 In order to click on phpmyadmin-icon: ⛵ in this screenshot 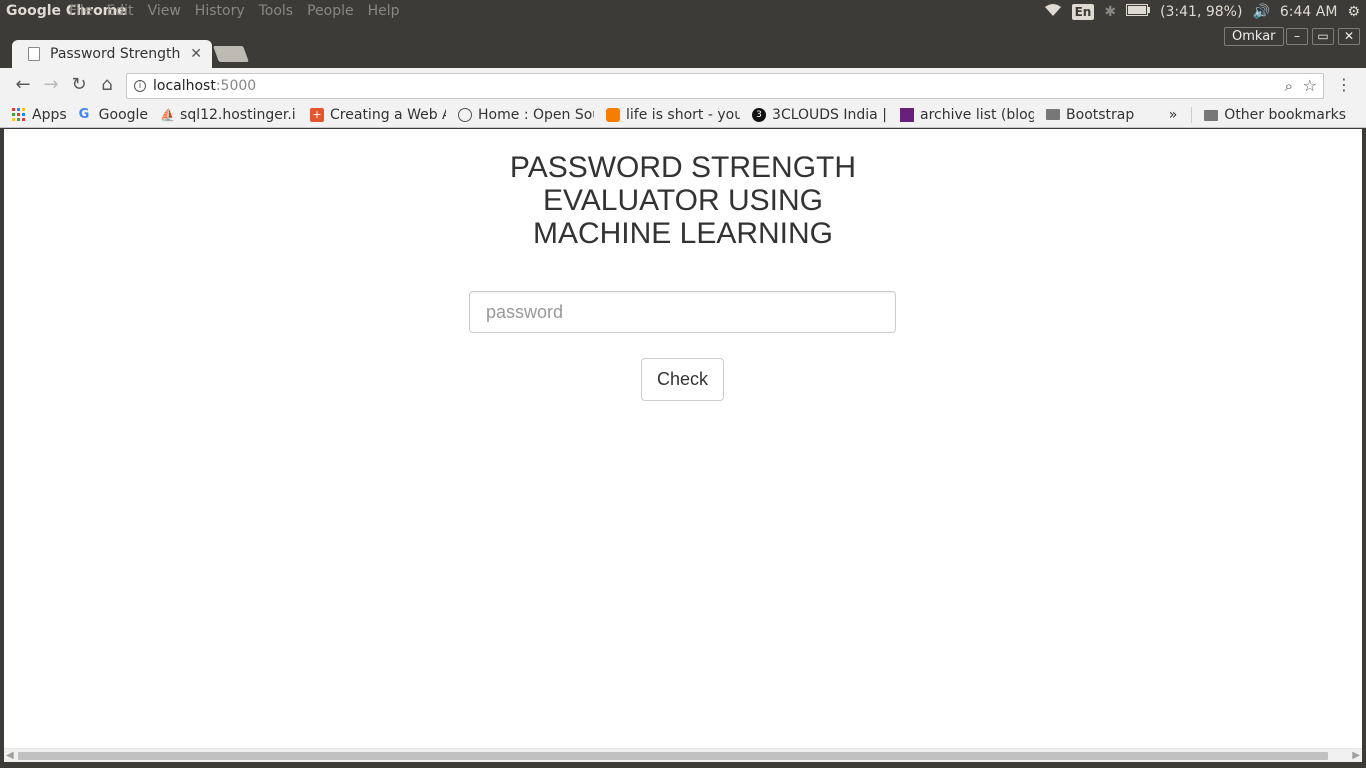, I will do `click(167, 114)`.